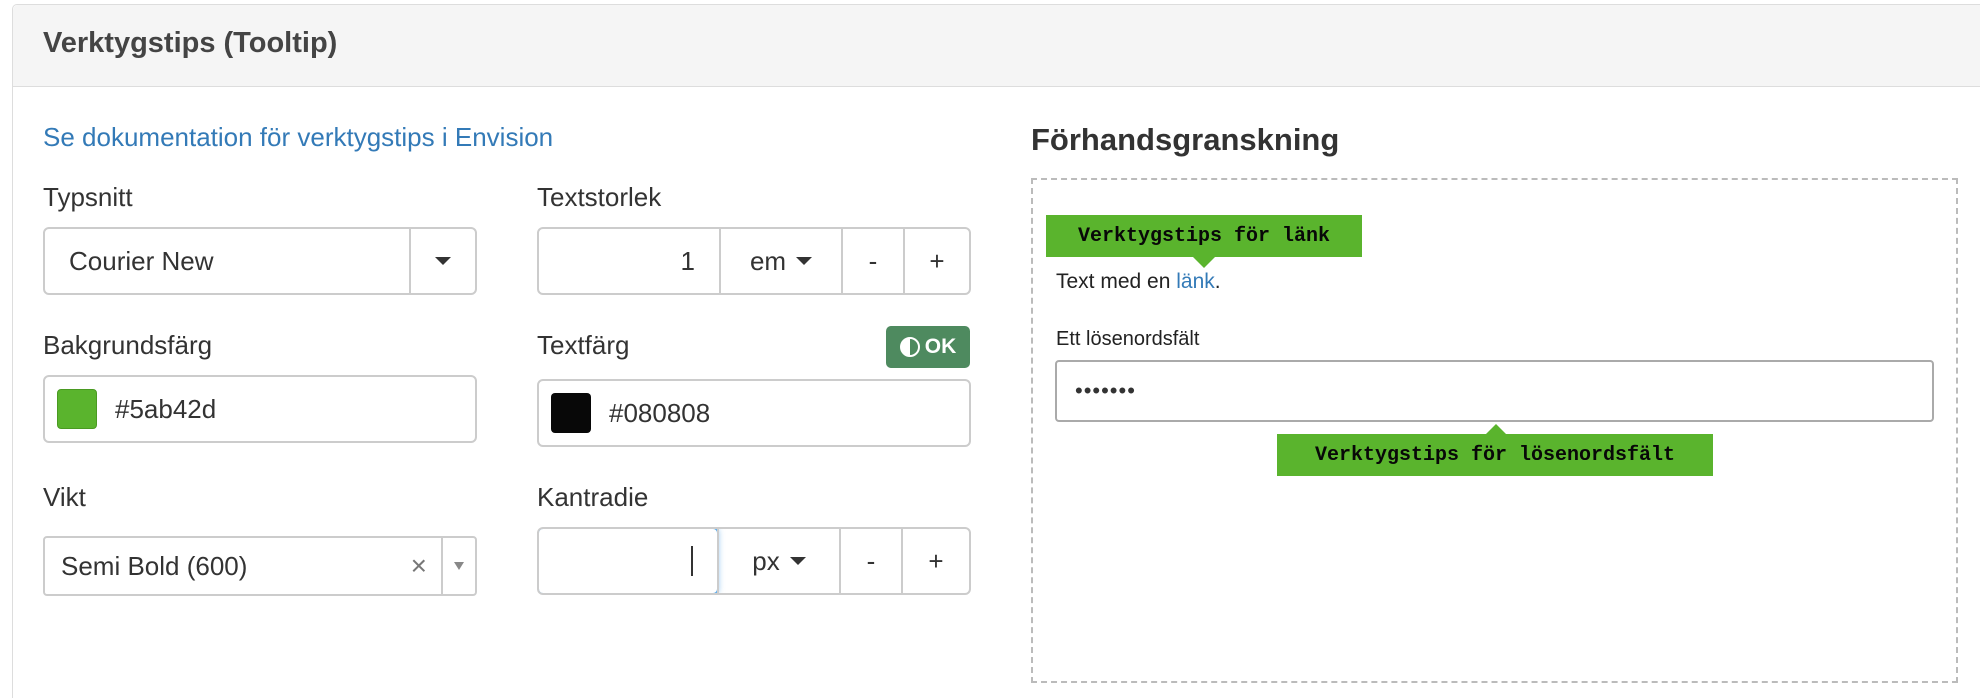 The width and height of the screenshot is (1980, 698). I want to click on text-size-decrease-button: -, so click(872, 261).